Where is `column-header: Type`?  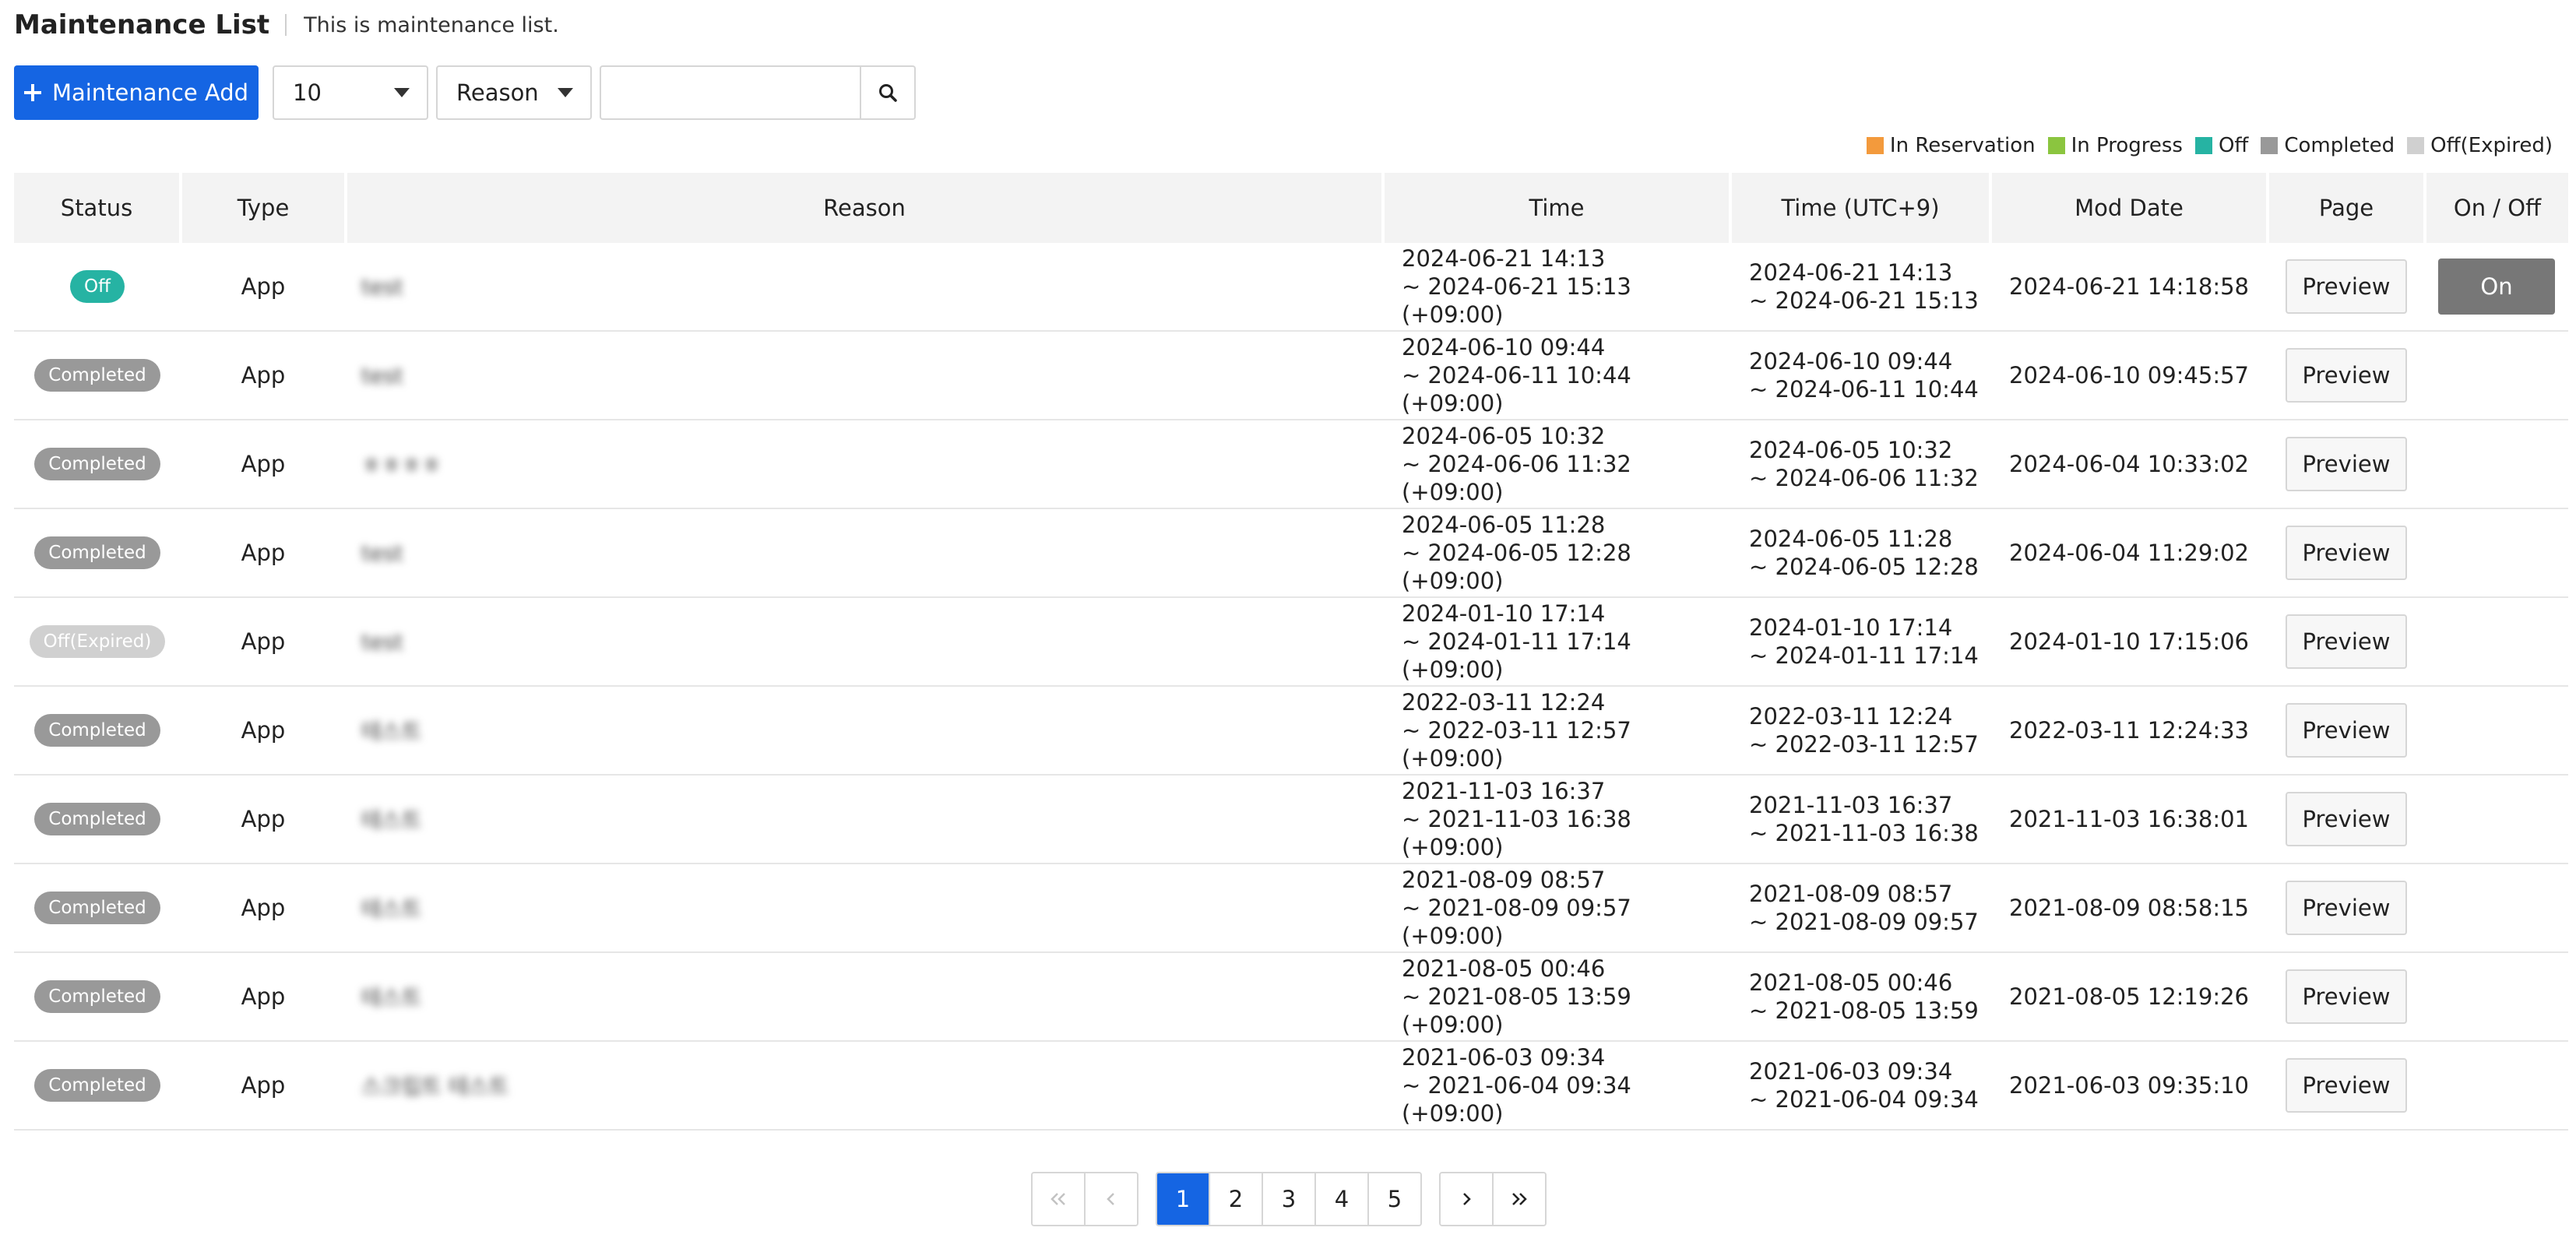 column-header: Type is located at coordinates (262, 208).